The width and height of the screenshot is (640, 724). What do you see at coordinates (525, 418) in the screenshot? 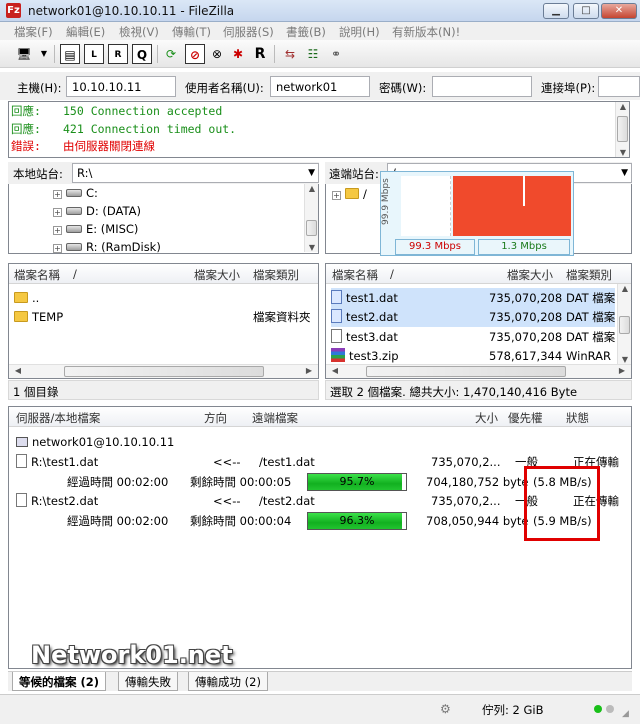
I see `col-priority: 優先權` at bounding box center [525, 418].